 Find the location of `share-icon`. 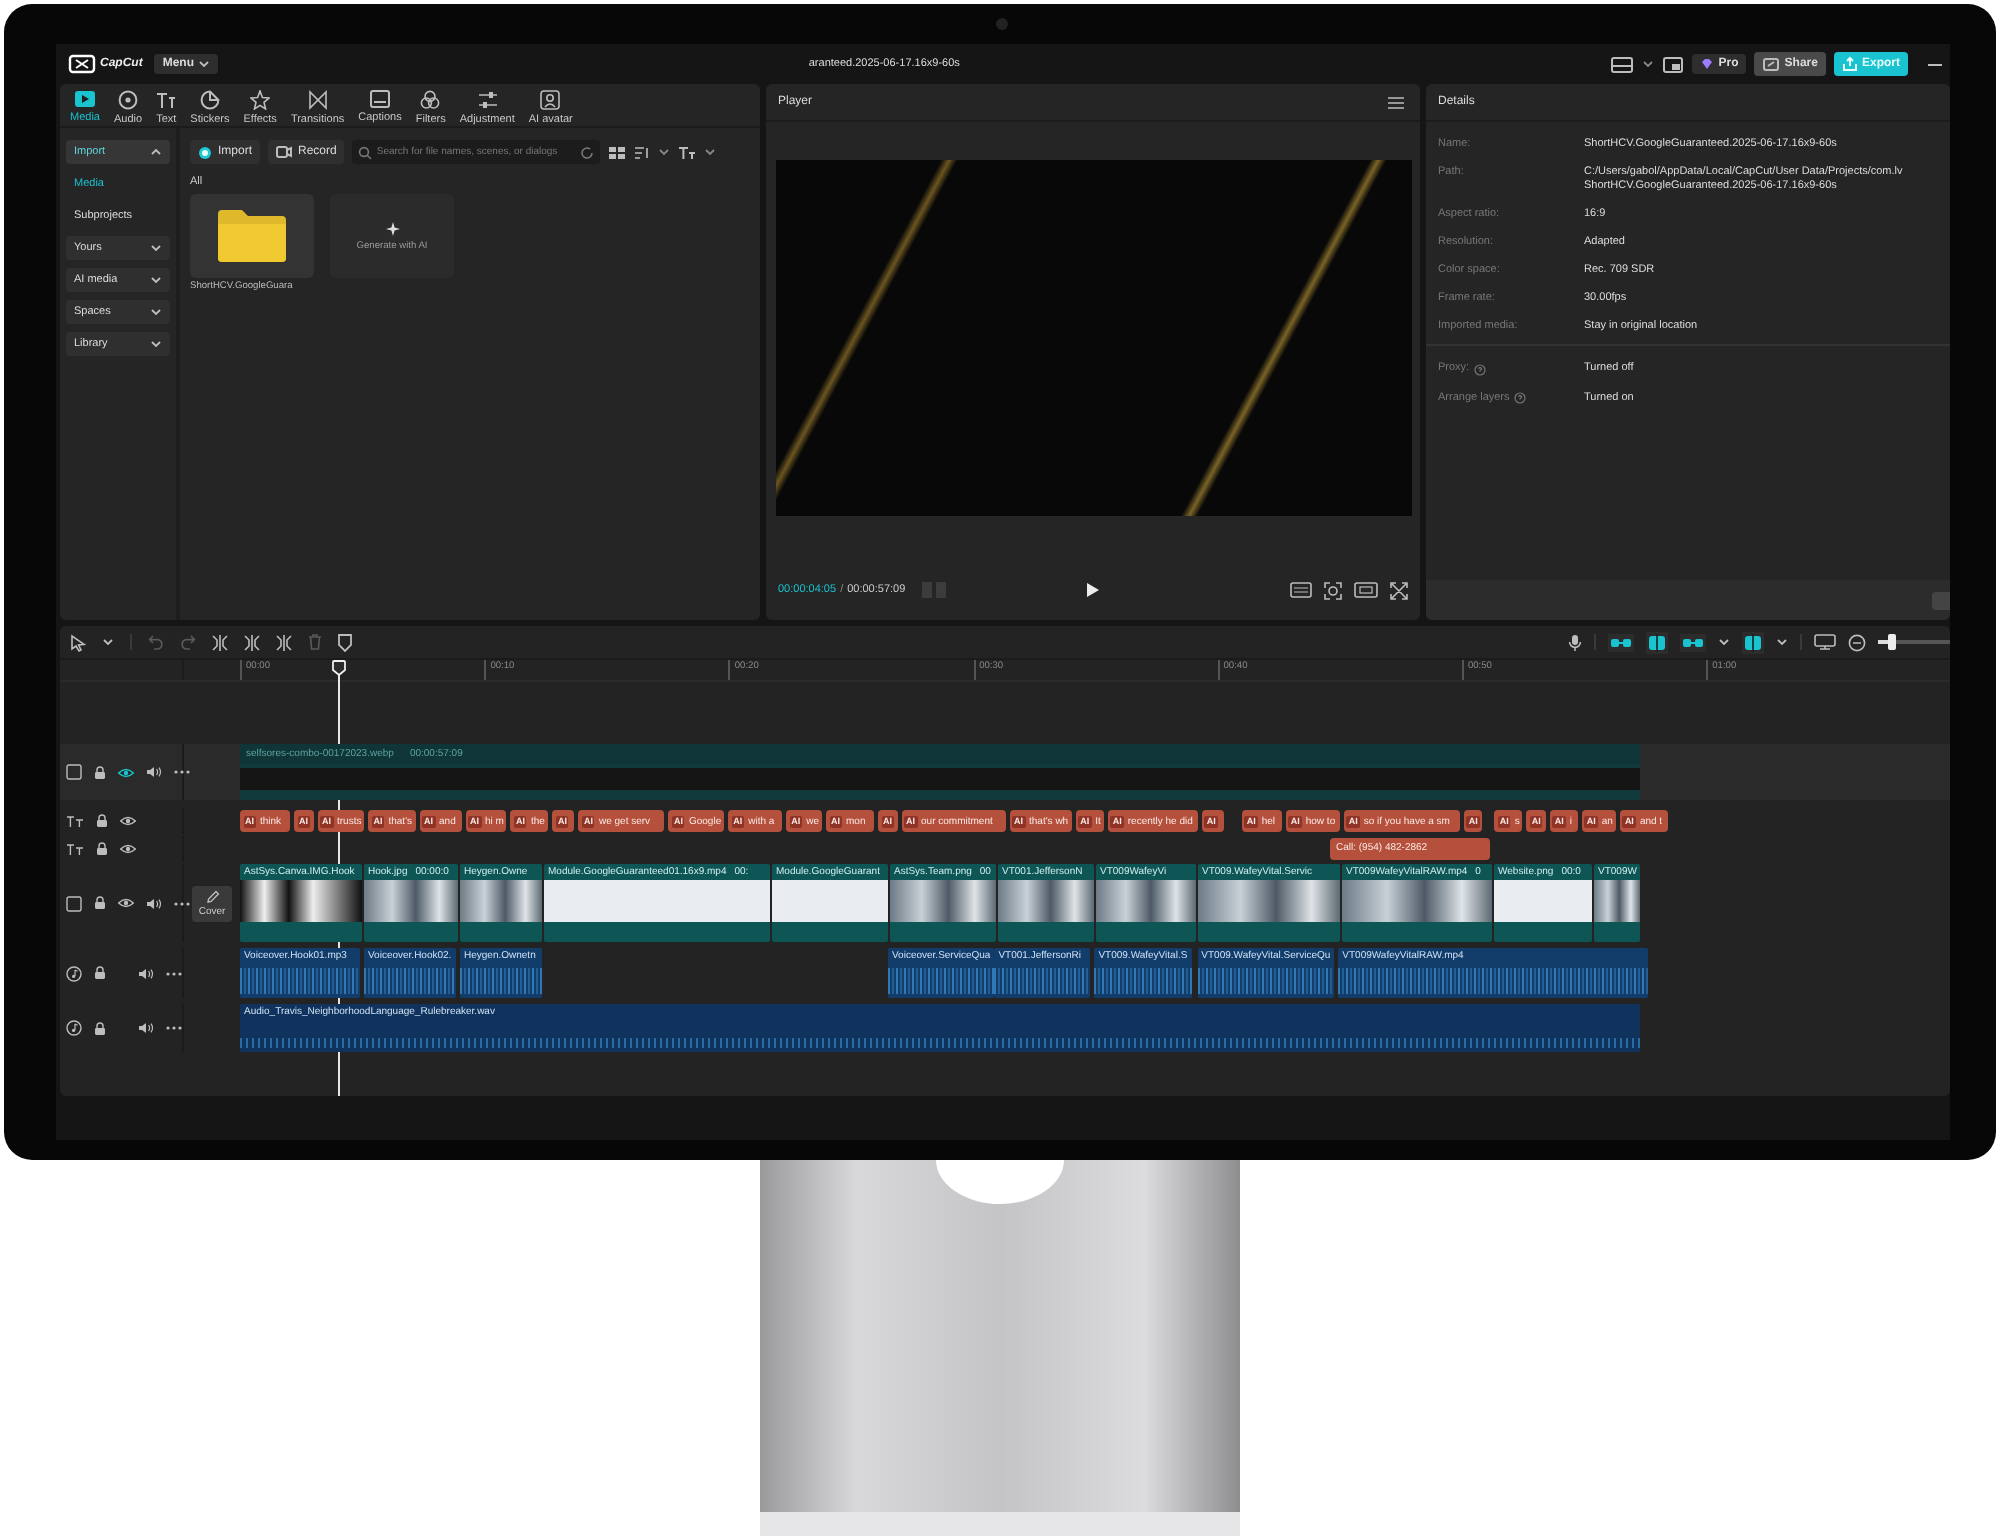

share-icon is located at coordinates (1771, 64).